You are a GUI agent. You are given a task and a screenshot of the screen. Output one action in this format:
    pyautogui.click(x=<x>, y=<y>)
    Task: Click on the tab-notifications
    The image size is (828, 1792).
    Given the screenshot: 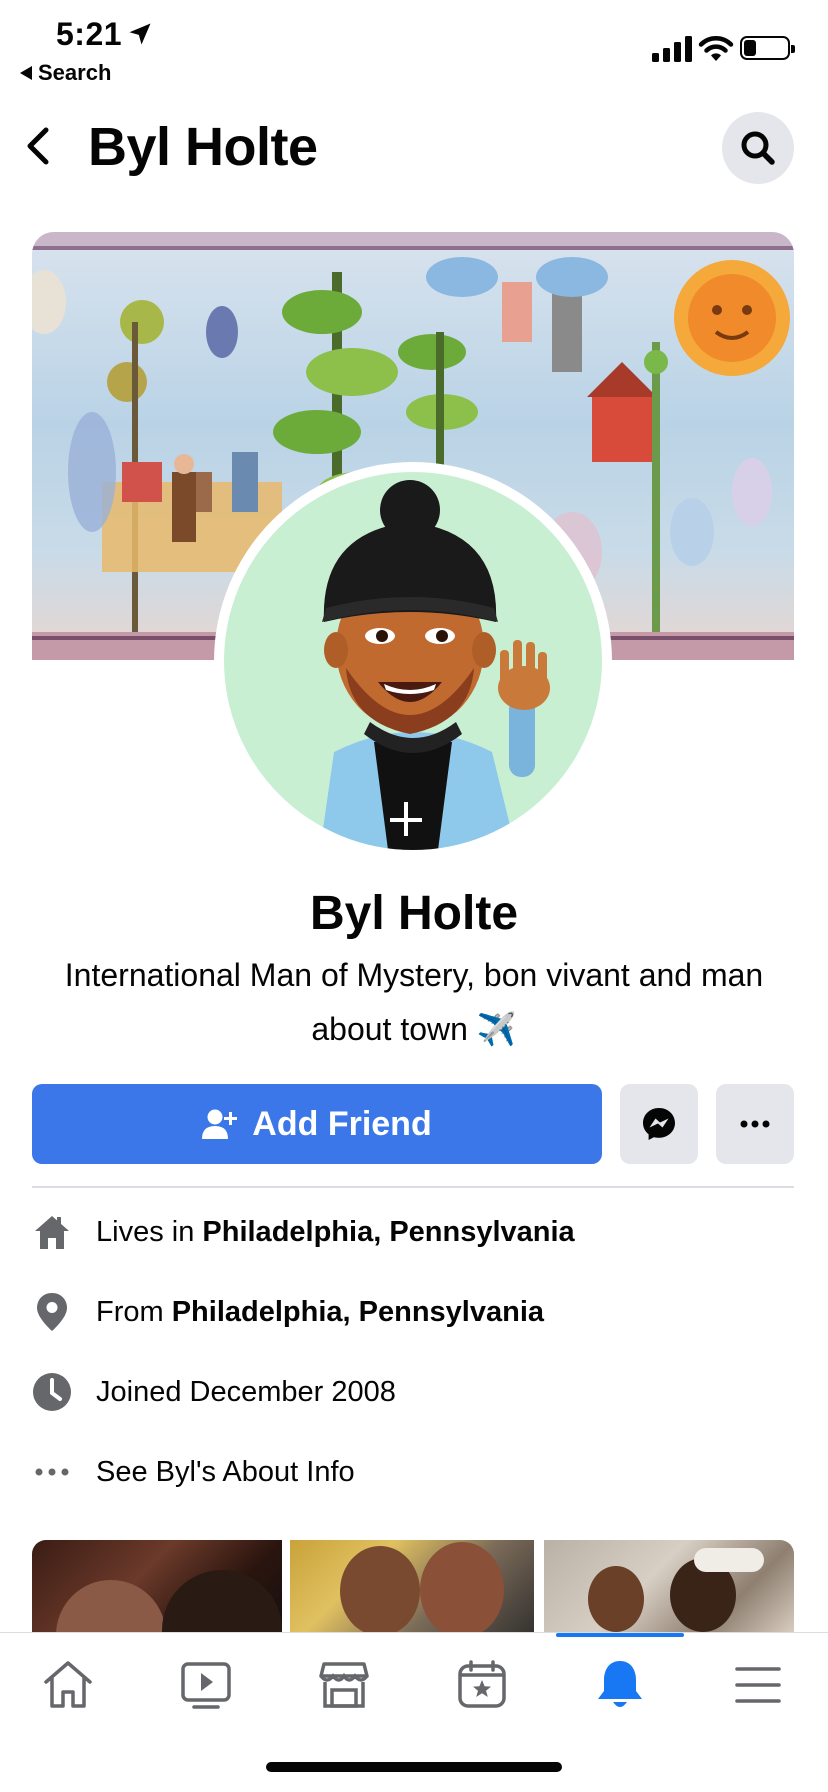 What is the action you would take?
    pyautogui.click(x=620, y=1685)
    